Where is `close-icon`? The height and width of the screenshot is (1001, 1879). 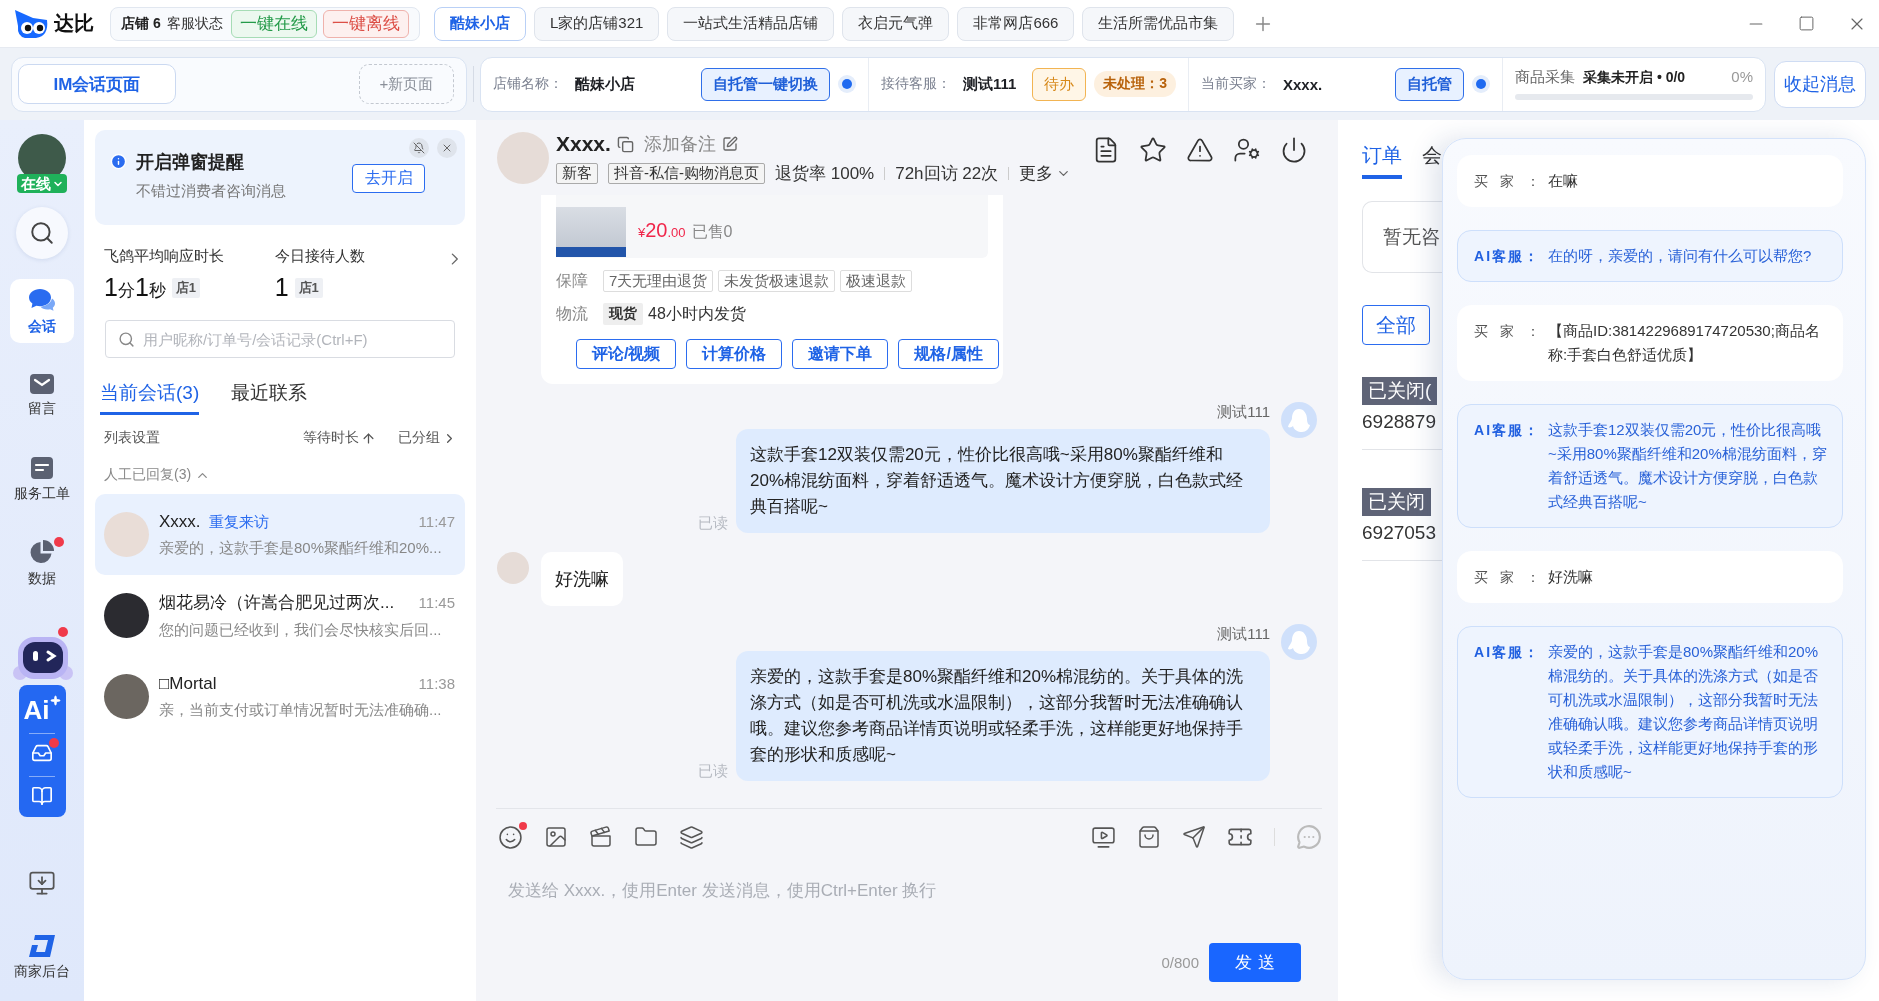
close-icon is located at coordinates (447, 148).